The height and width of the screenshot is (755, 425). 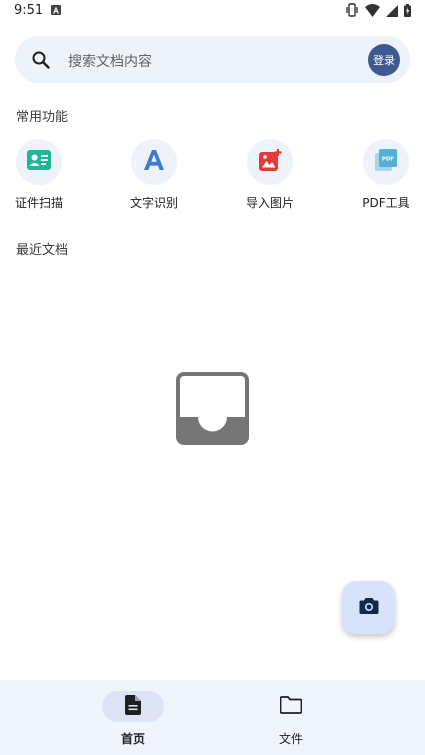 I want to click on status-icons, so click(x=378, y=11).